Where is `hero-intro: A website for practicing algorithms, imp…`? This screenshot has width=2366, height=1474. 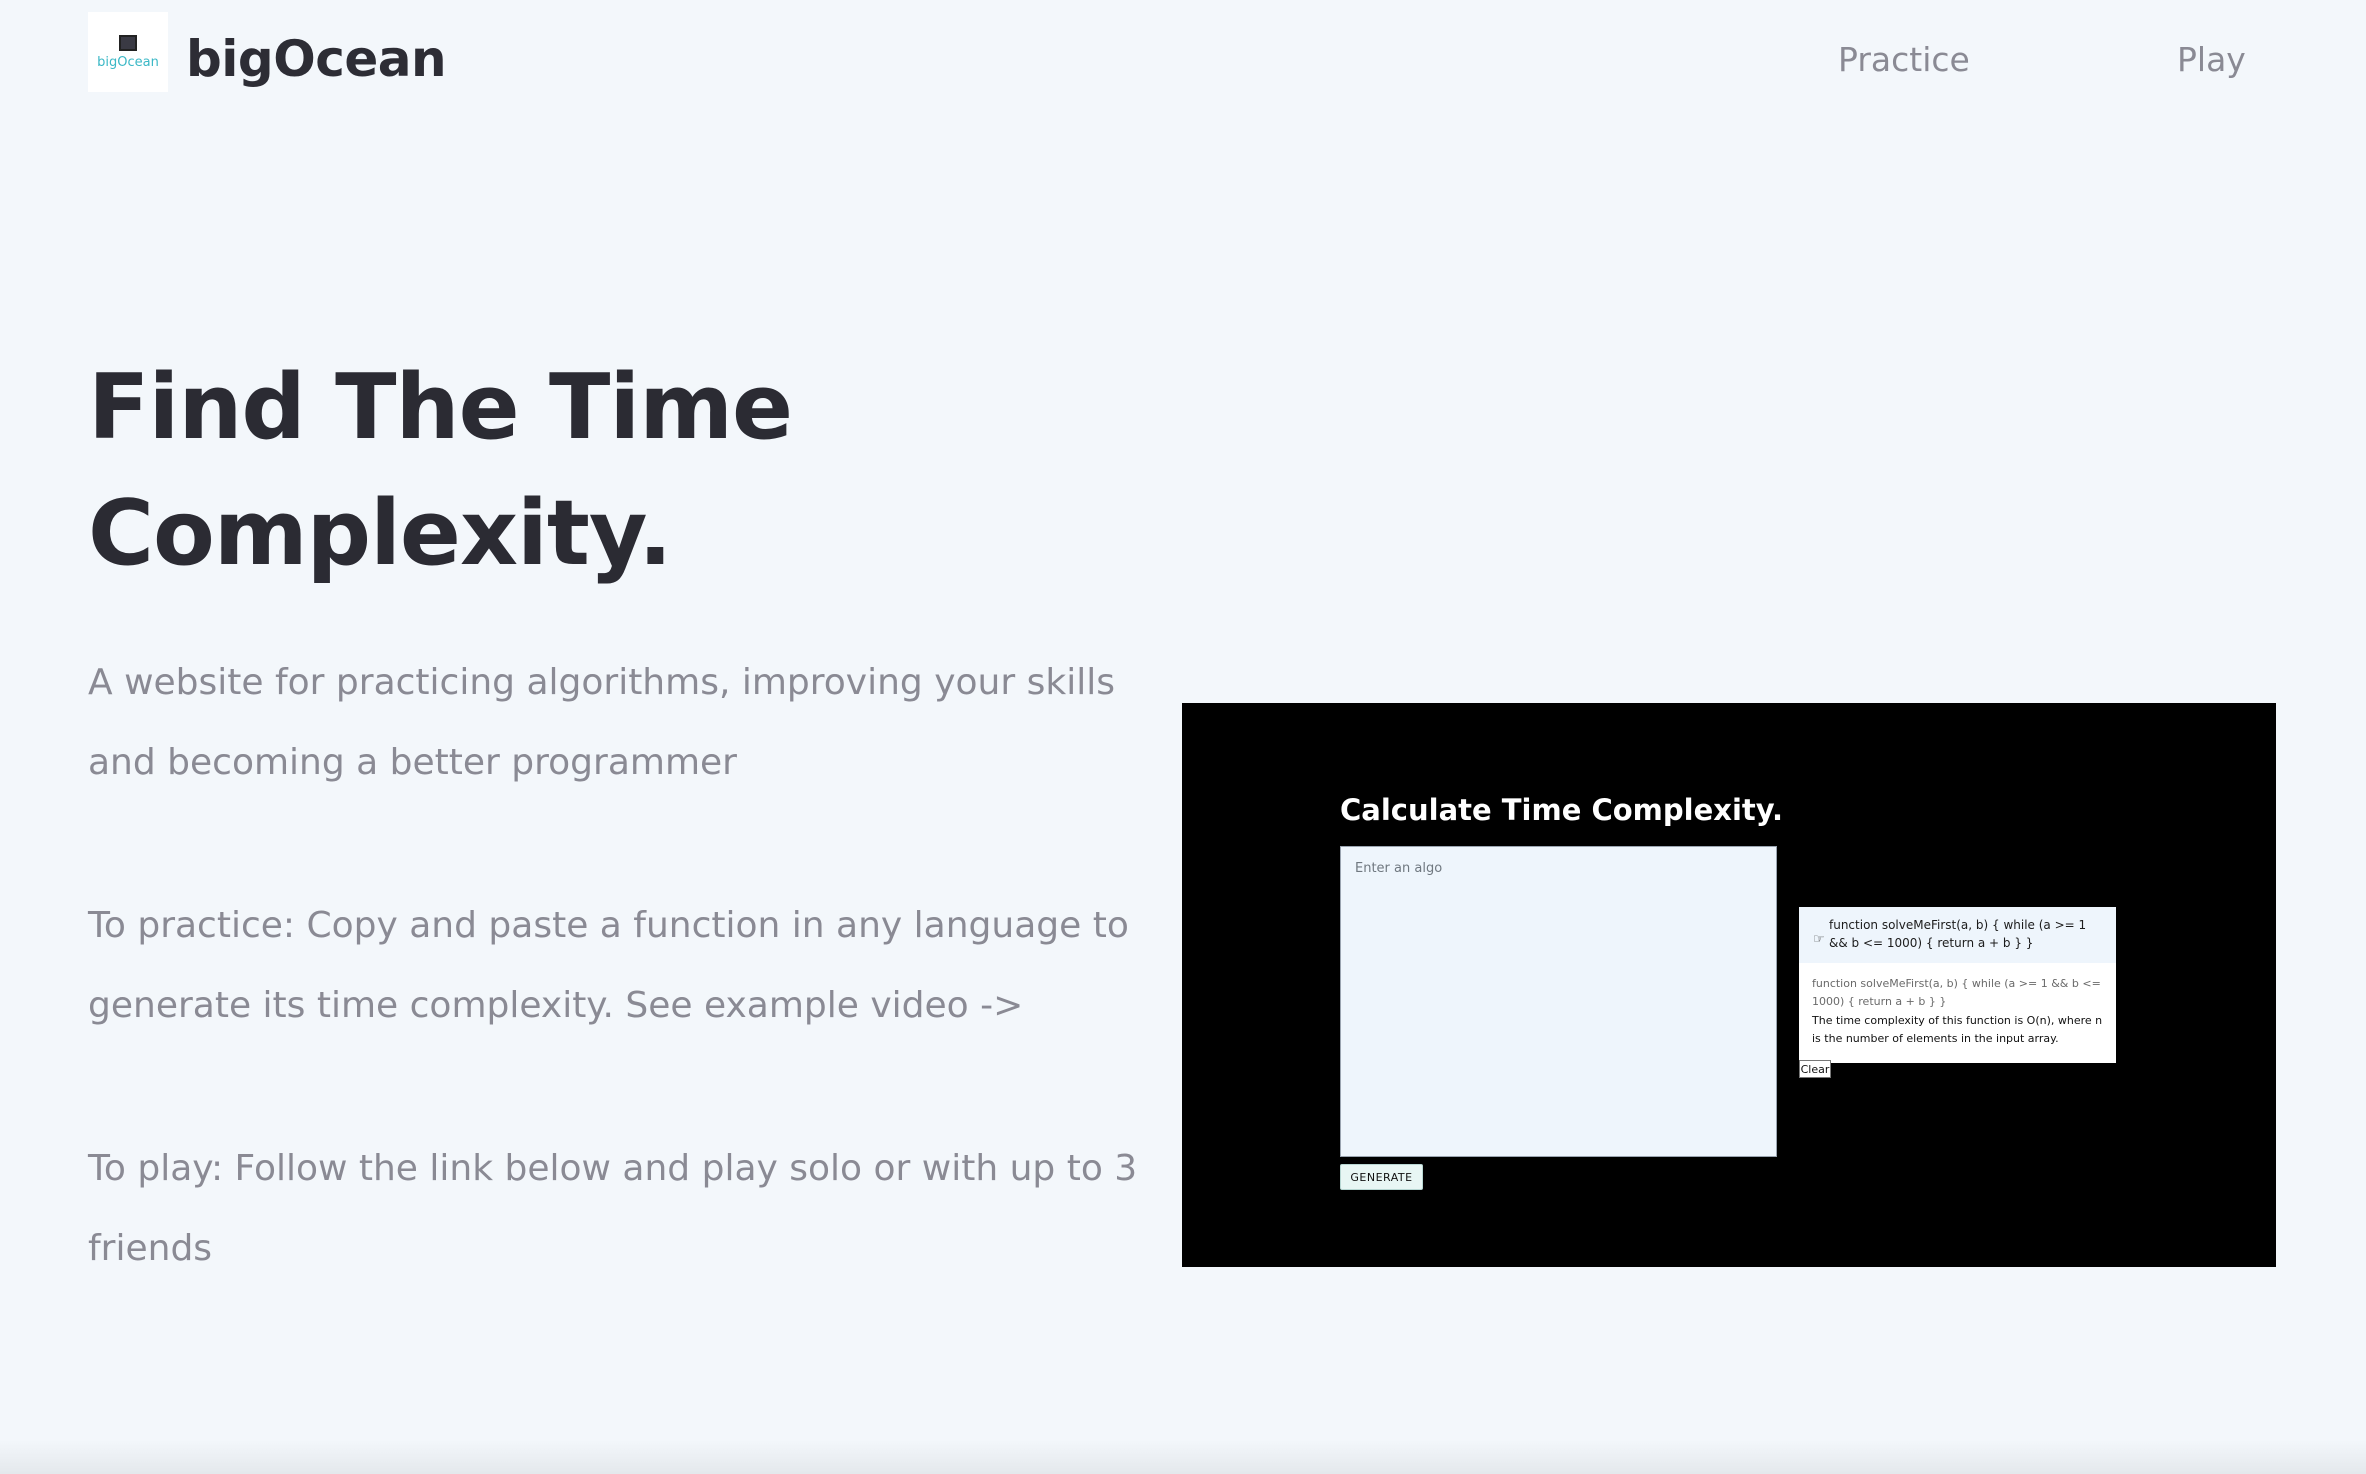 hero-intro: A website for practicing algorithms, imp… is located at coordinates (601, 722).